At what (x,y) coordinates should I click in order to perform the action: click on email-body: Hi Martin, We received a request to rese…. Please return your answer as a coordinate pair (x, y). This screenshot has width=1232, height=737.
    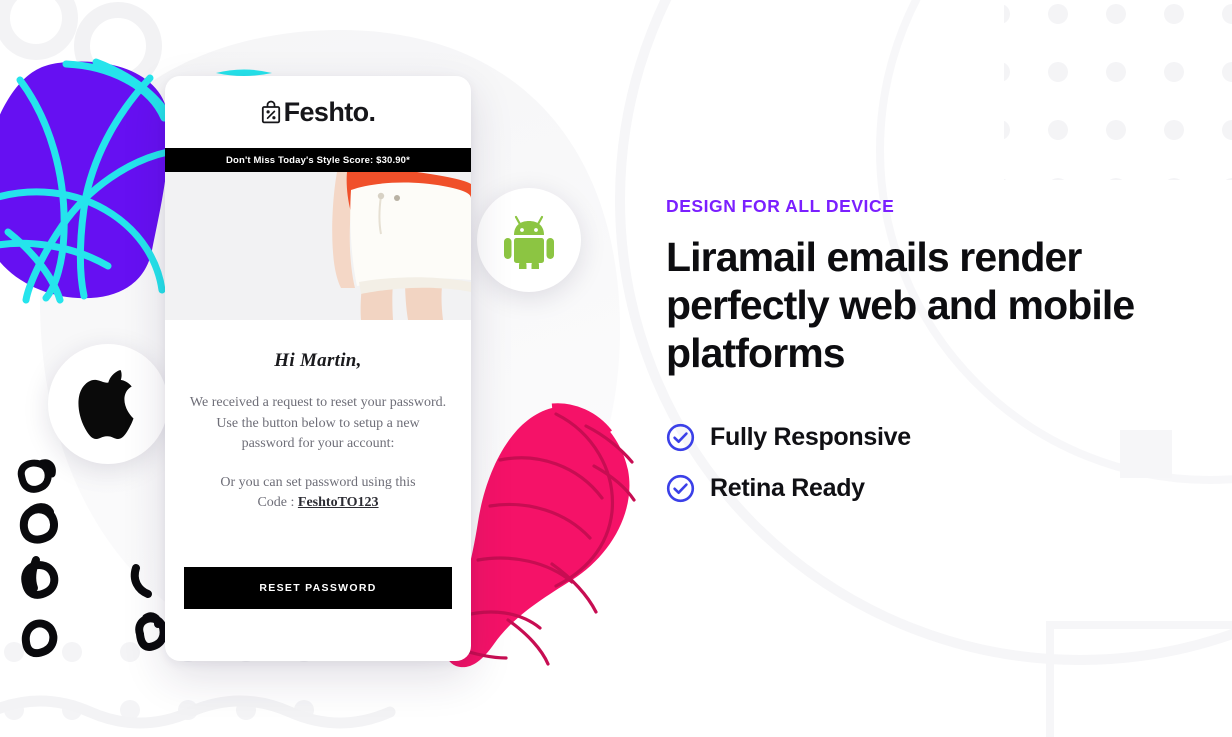
    Looking at the image, I should click on (318, 417).